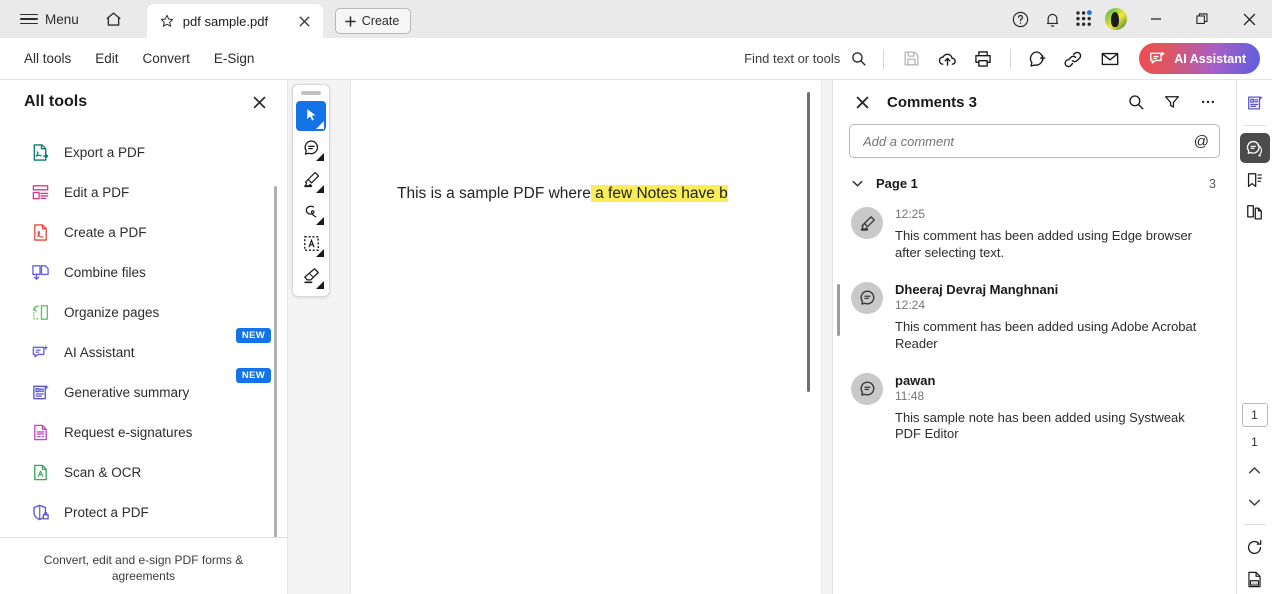 This screenshot has width=1272, height=594. Describe the element at coordinates (311, 212) in the screenshot. I see `tool-lasso-draw` at that location.